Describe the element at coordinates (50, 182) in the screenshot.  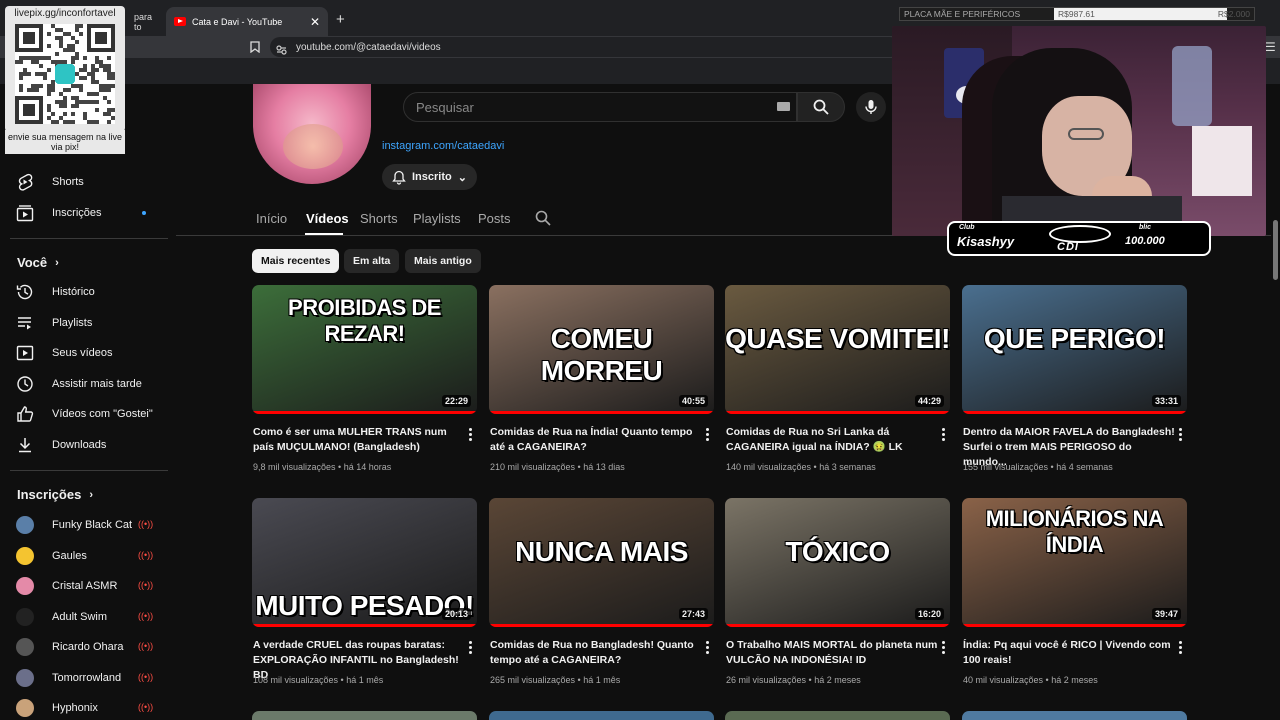
I see `sidebar-item-shorts: Shorts` at that location.